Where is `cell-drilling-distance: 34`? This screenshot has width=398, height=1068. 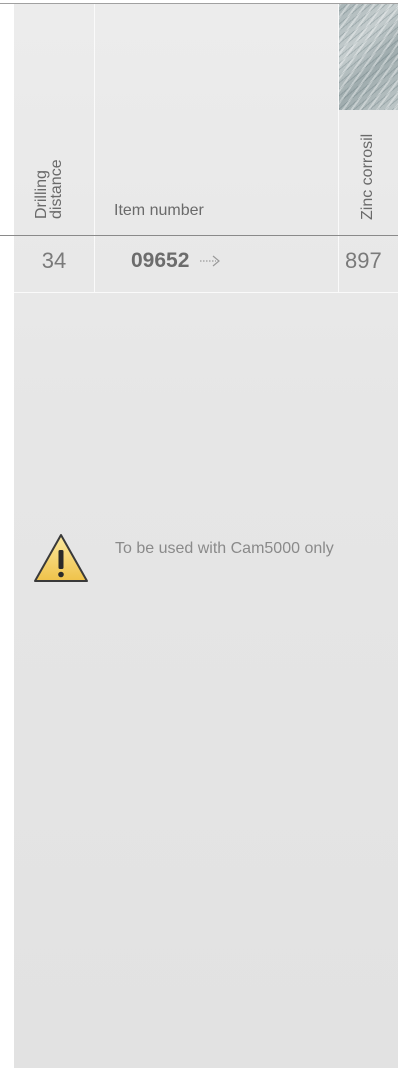 cell-drilling-distance: 34 is located at coordinates (54, 260).